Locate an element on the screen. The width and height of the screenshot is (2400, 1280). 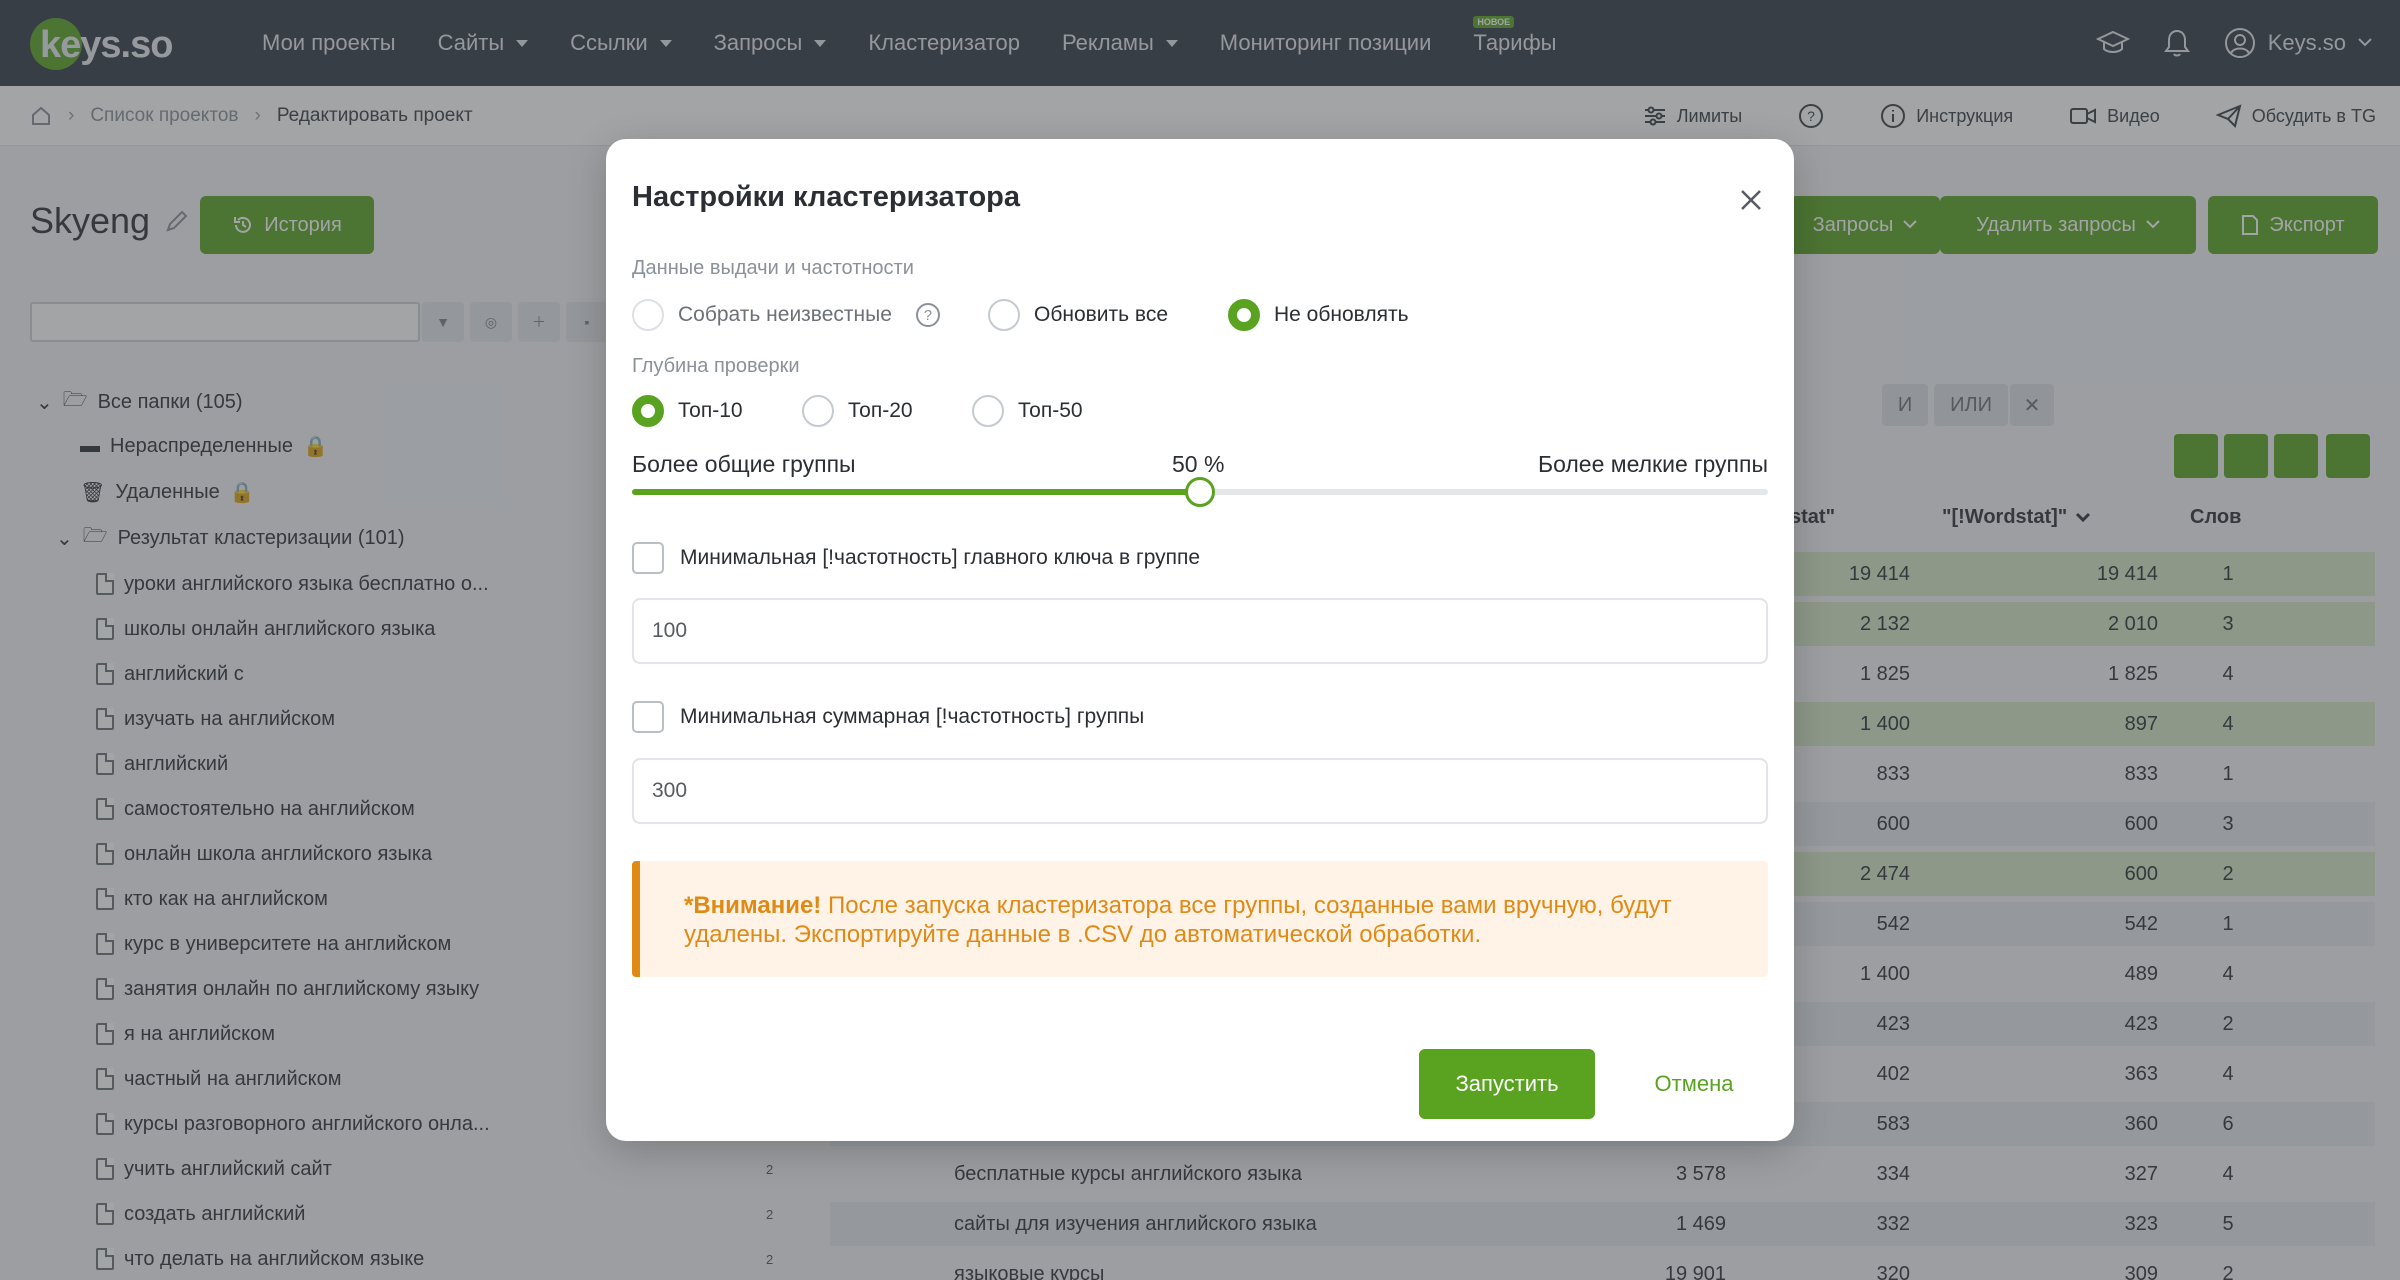
radio-label: Обновить все is located at coordinates (1101, 314).